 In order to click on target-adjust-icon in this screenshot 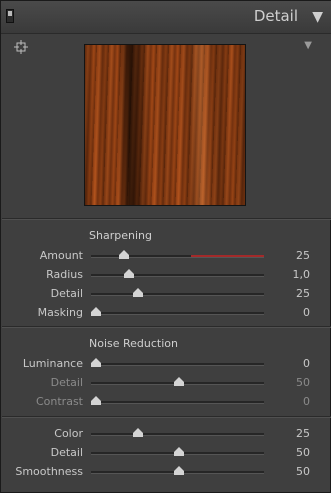, I will do `click(21, 47)`.